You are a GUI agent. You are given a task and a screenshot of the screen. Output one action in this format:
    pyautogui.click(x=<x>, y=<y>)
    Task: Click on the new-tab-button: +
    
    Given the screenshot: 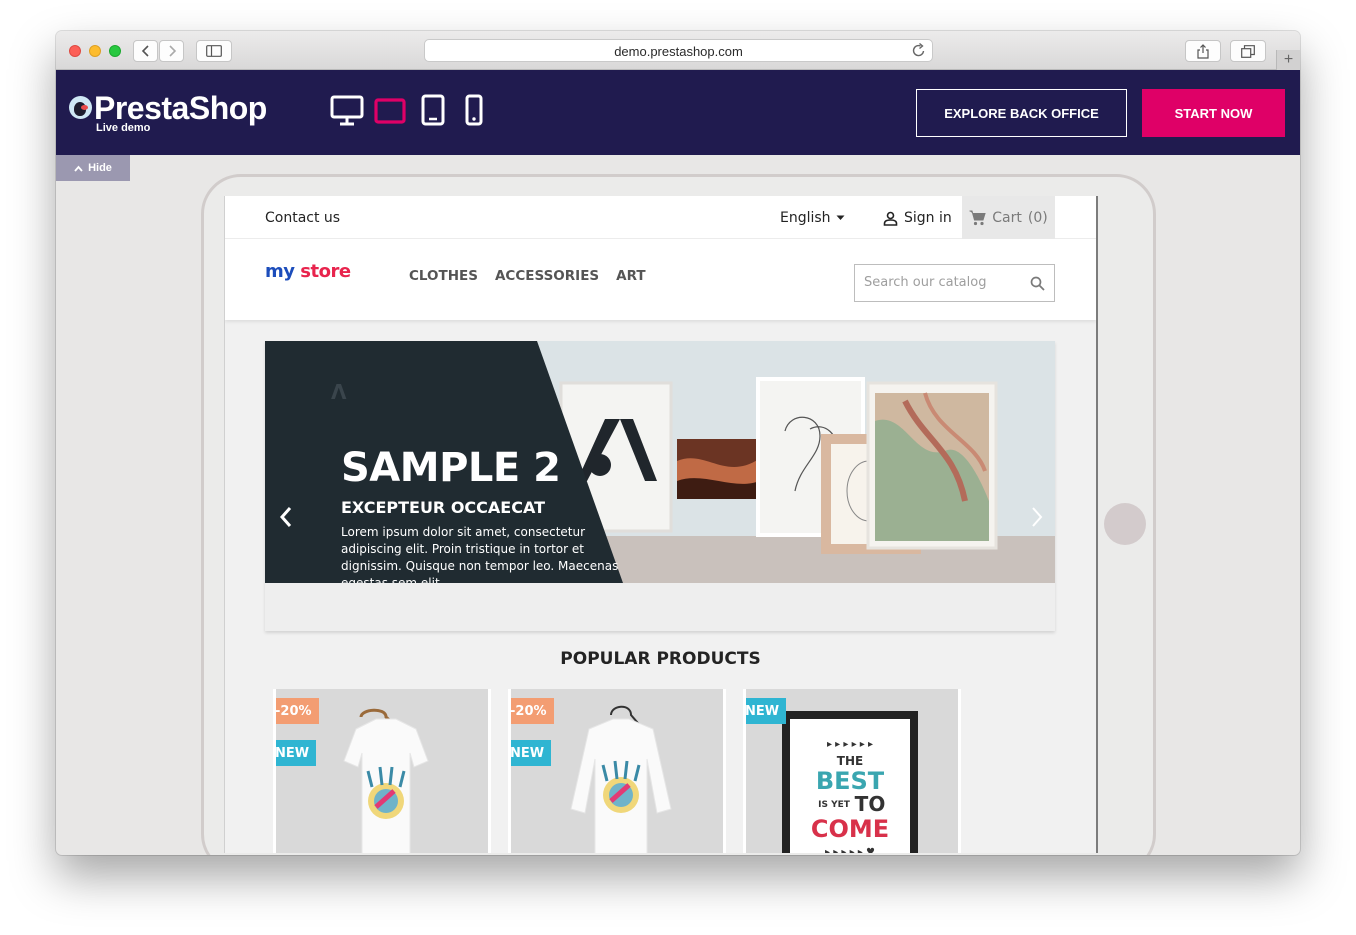 What is the action you would take?
    pyautogui.click(x=1288, y=60)
    